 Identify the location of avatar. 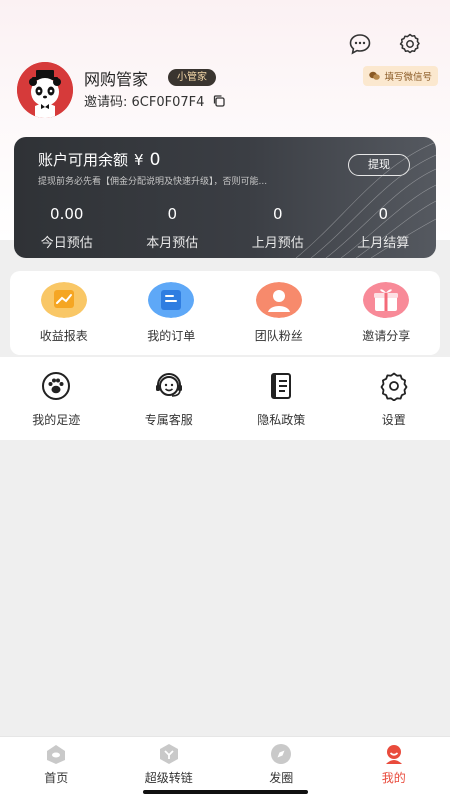
(45, 90).